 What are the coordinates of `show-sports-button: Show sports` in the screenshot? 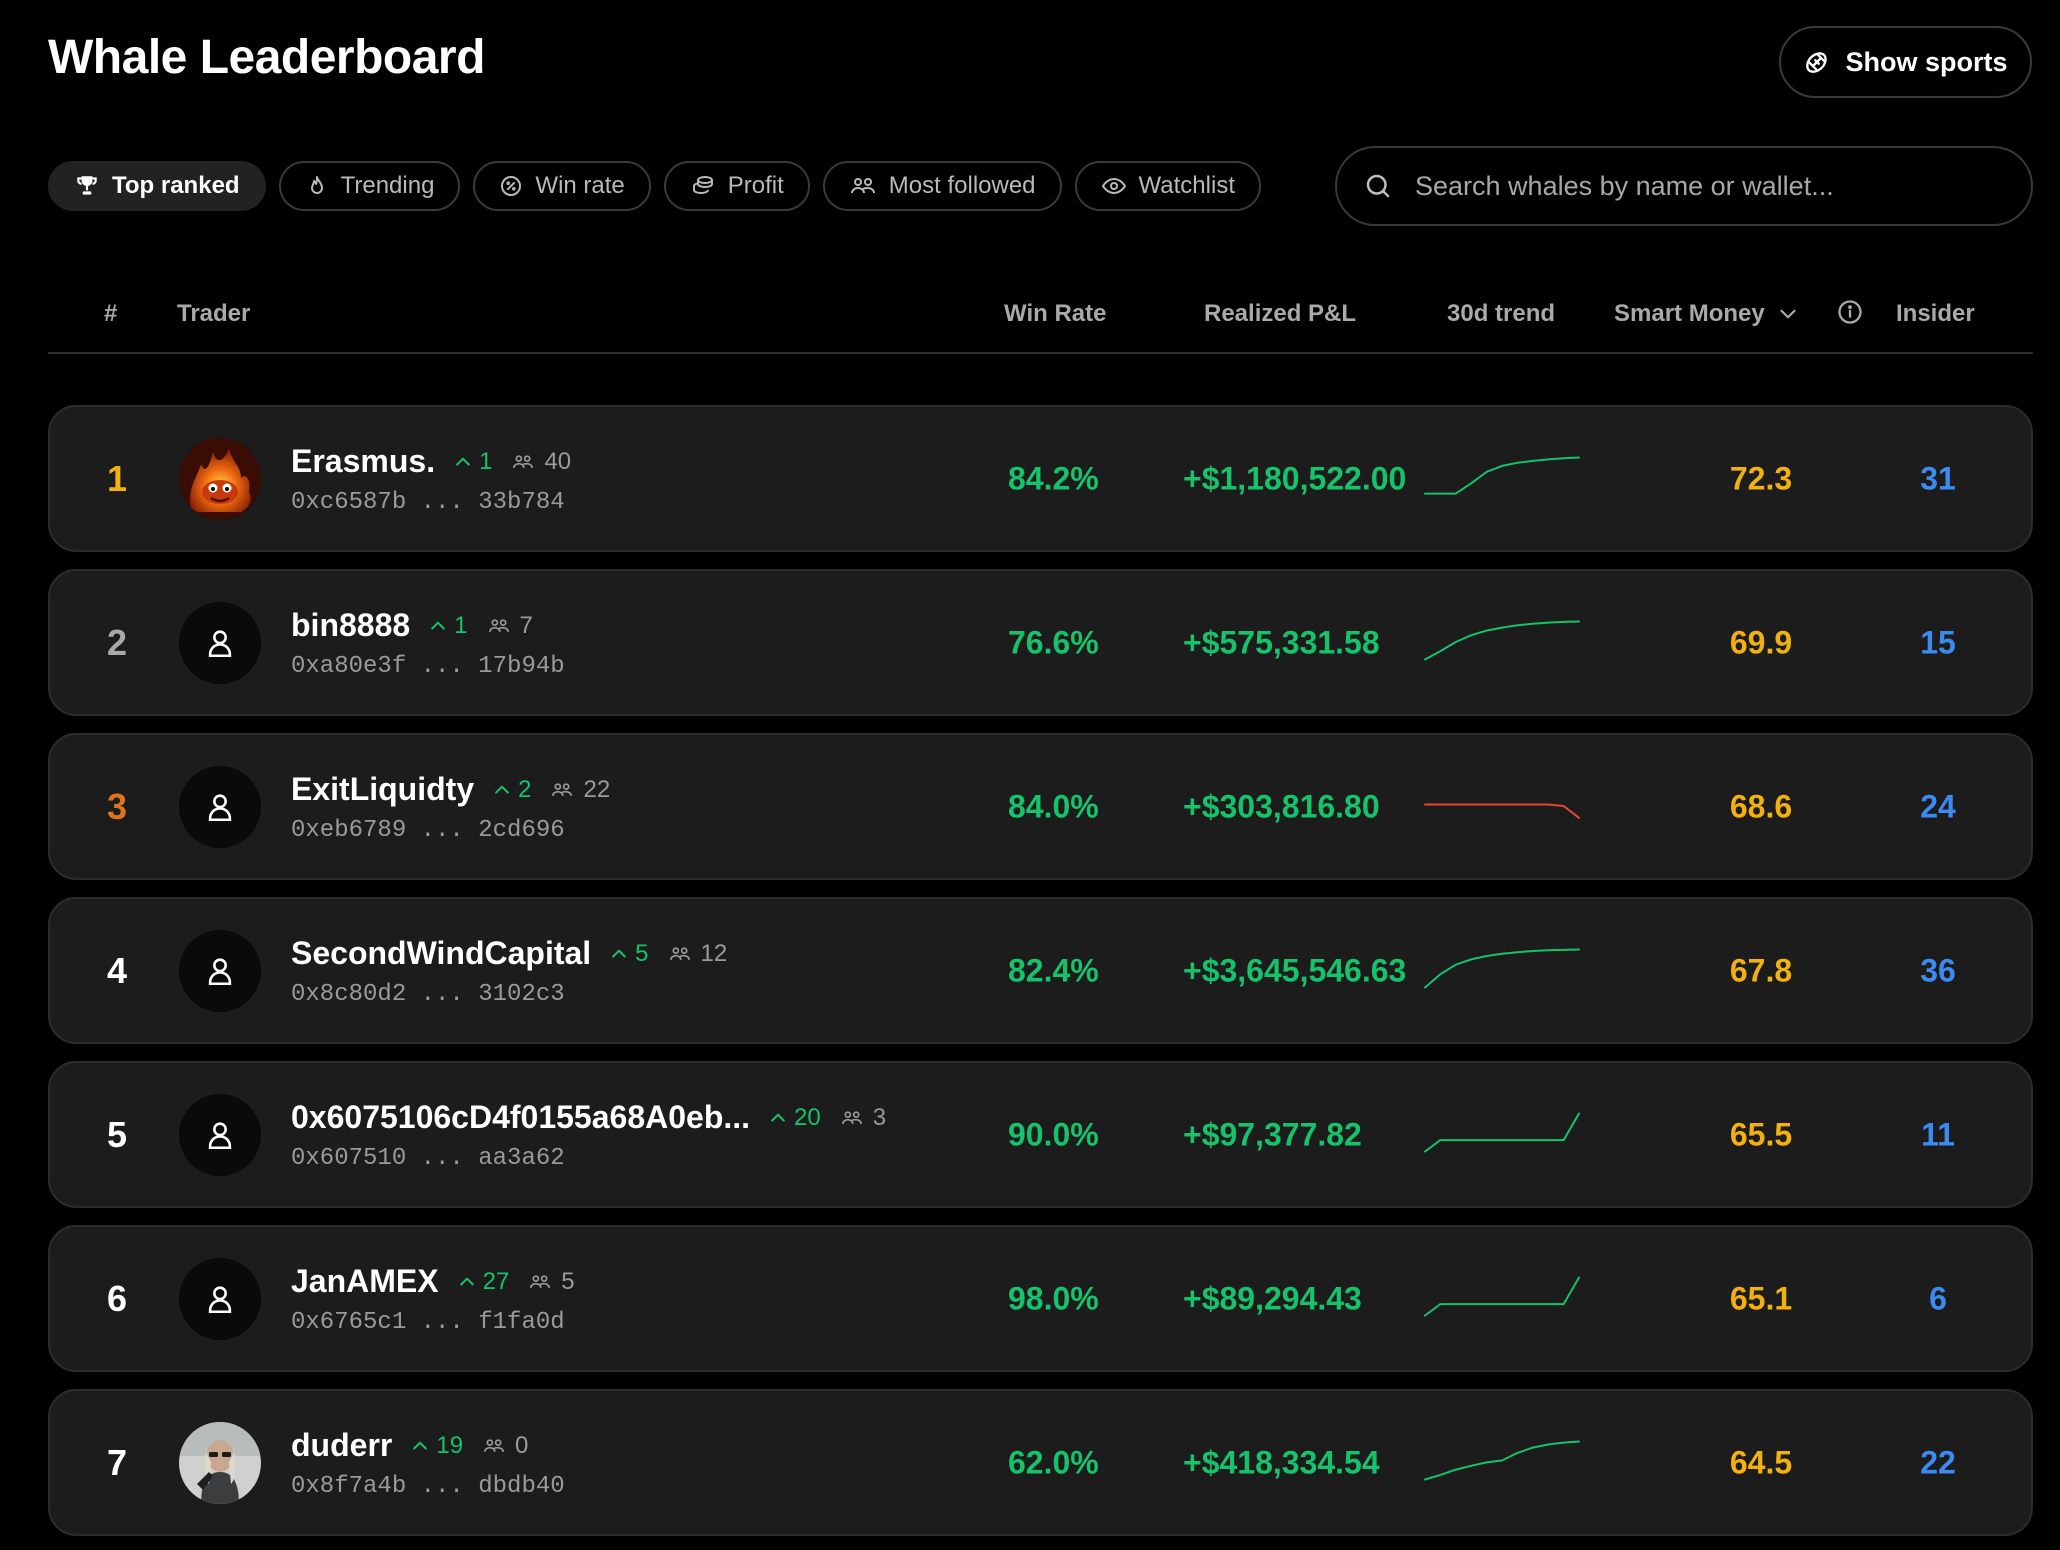 It's located at (1905, 62).